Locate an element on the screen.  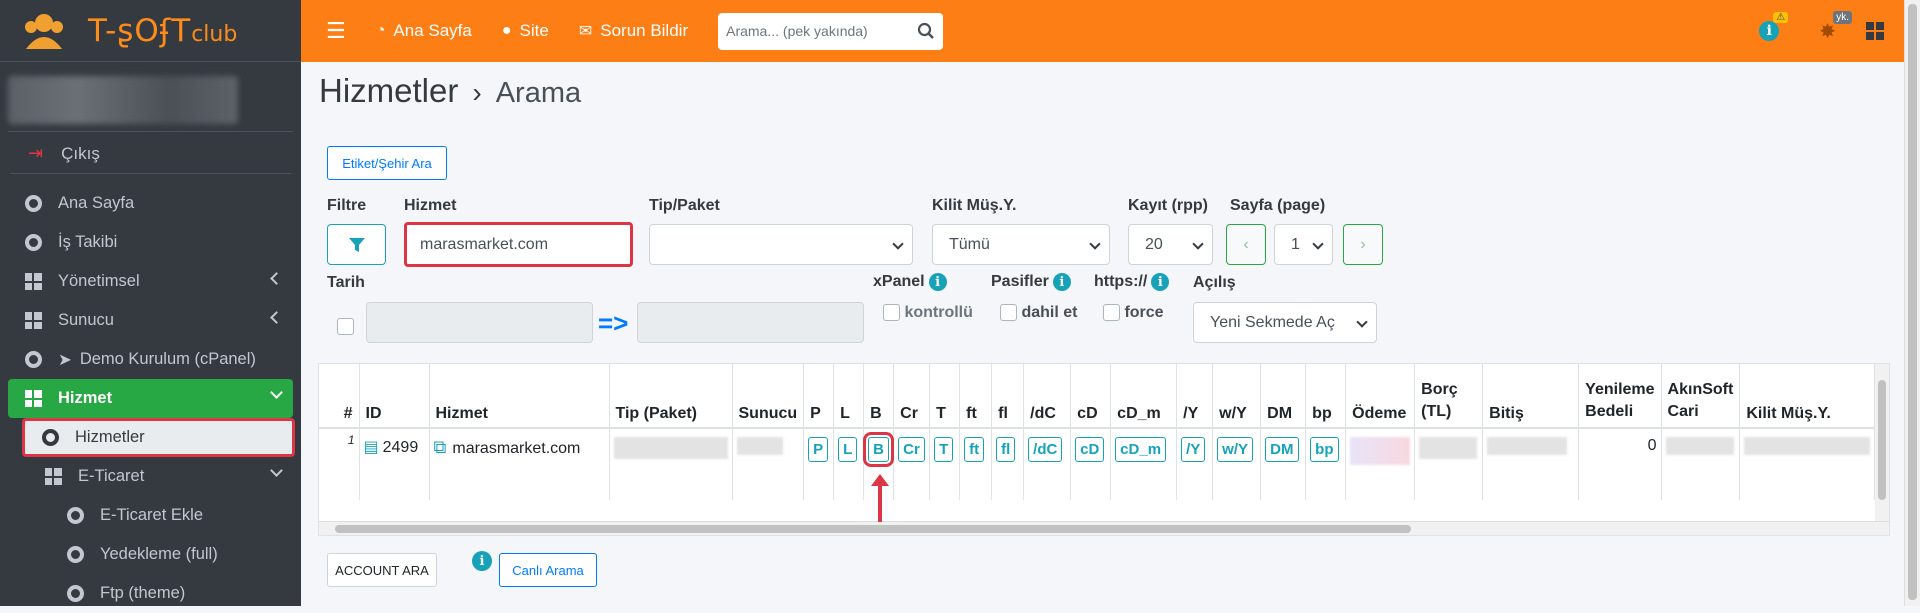
brand: T-ʂOʄTclub is located at coordinates (150, 31).